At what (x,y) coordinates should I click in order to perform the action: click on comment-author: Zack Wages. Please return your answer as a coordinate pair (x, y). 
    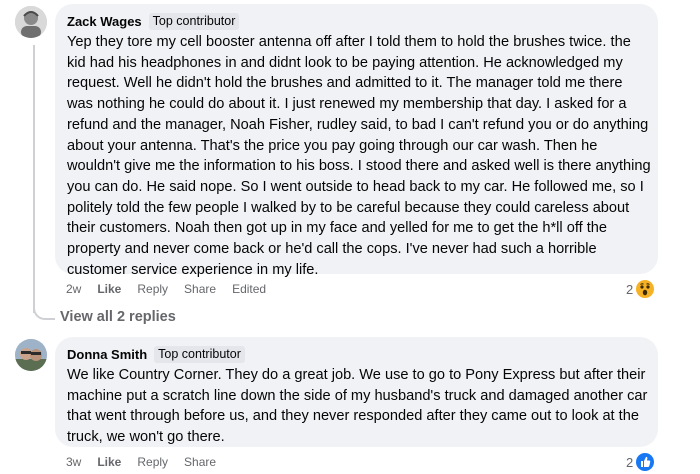
    Looking at the image, I should click on (104, 21).